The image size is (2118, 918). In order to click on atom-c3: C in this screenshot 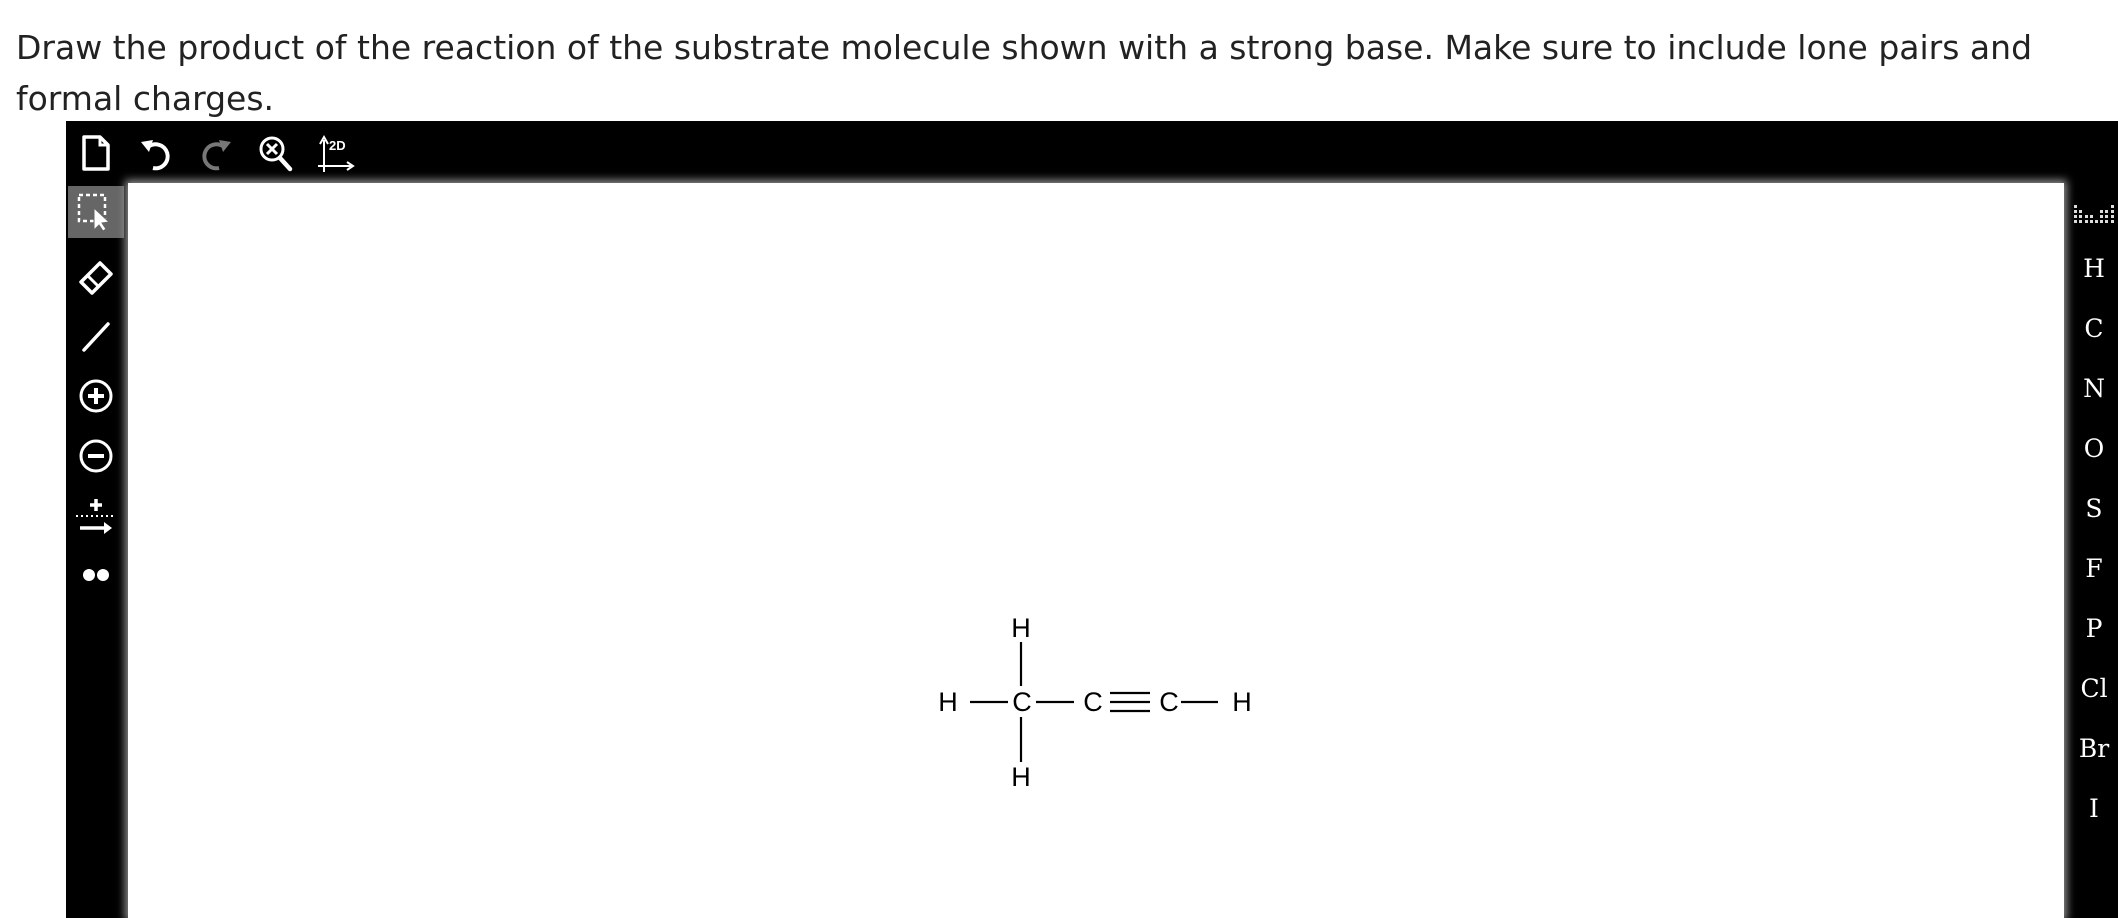, I will do `click(1169, 702)`.